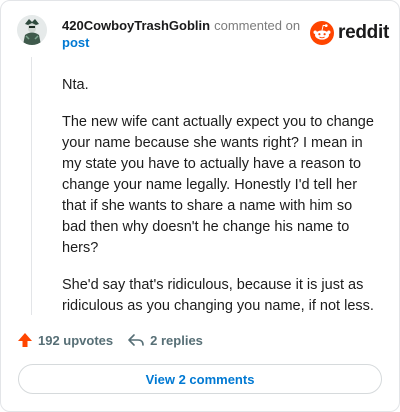  What do you see at coordinates (176, 340) in the screenshot?
I see `reply-count: 2 replies` at bounding box center [176, 340].